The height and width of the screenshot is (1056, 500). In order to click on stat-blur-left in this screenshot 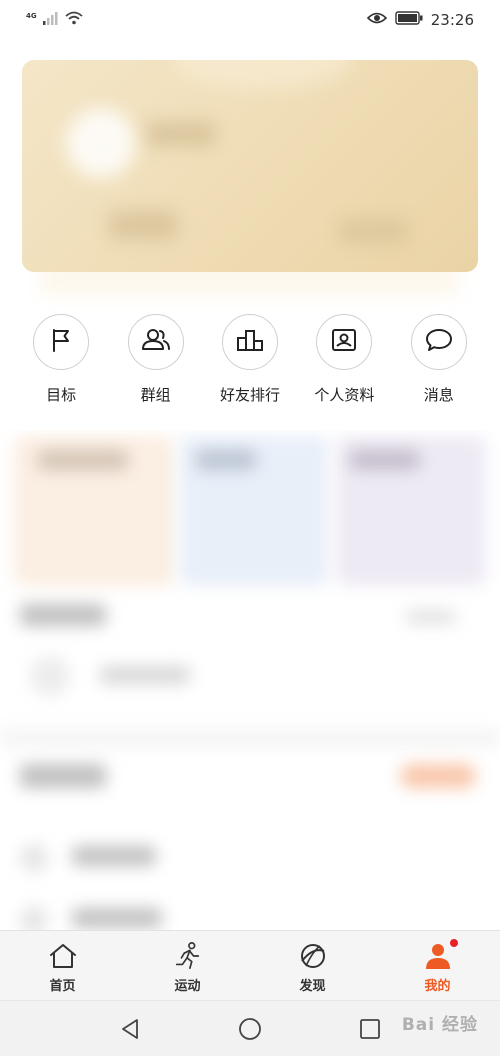, I will do `click(143, 225)`.